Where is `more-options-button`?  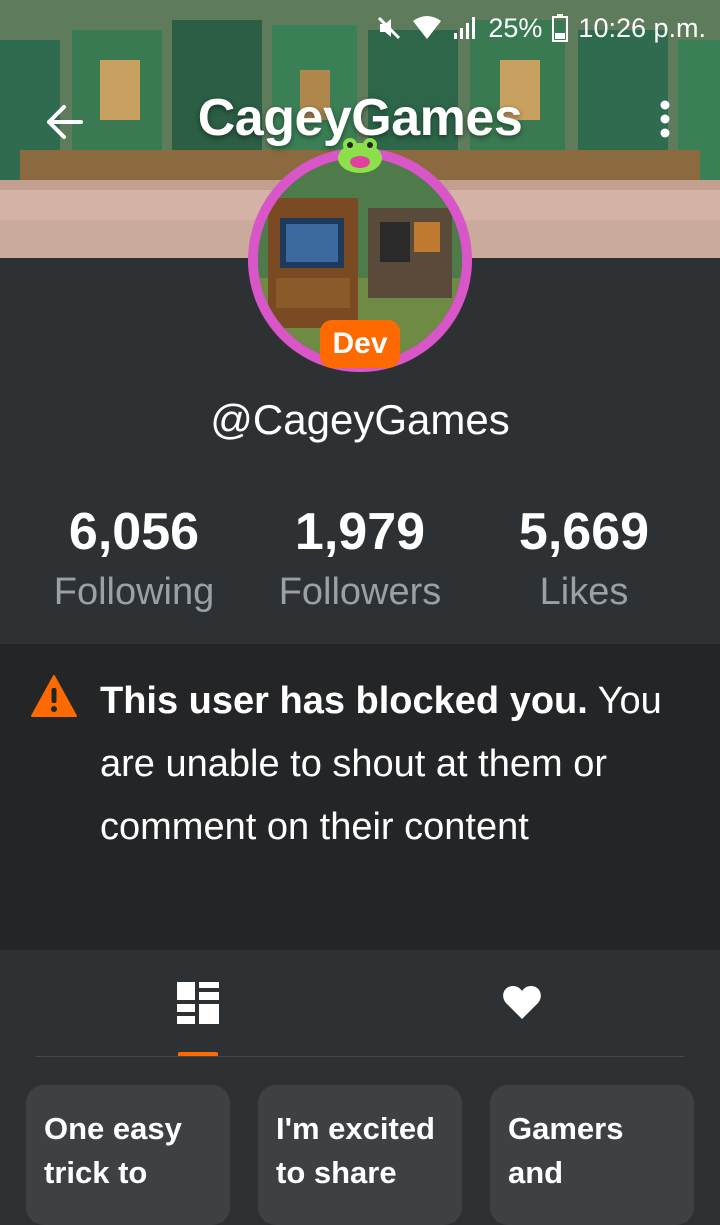 more-options-button is located at coordinates (665, 119).